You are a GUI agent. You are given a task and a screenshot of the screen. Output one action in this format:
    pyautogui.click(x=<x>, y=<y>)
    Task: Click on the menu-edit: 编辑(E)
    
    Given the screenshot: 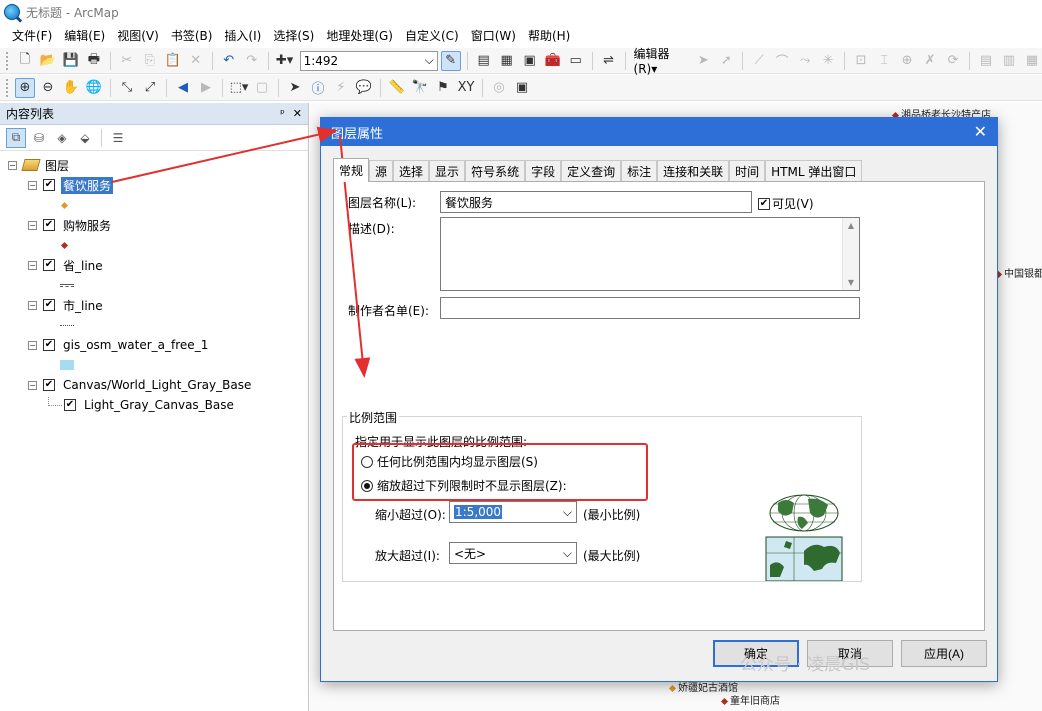 What is the action you would take?
    pyautogui.click(x=84, y=36)
    